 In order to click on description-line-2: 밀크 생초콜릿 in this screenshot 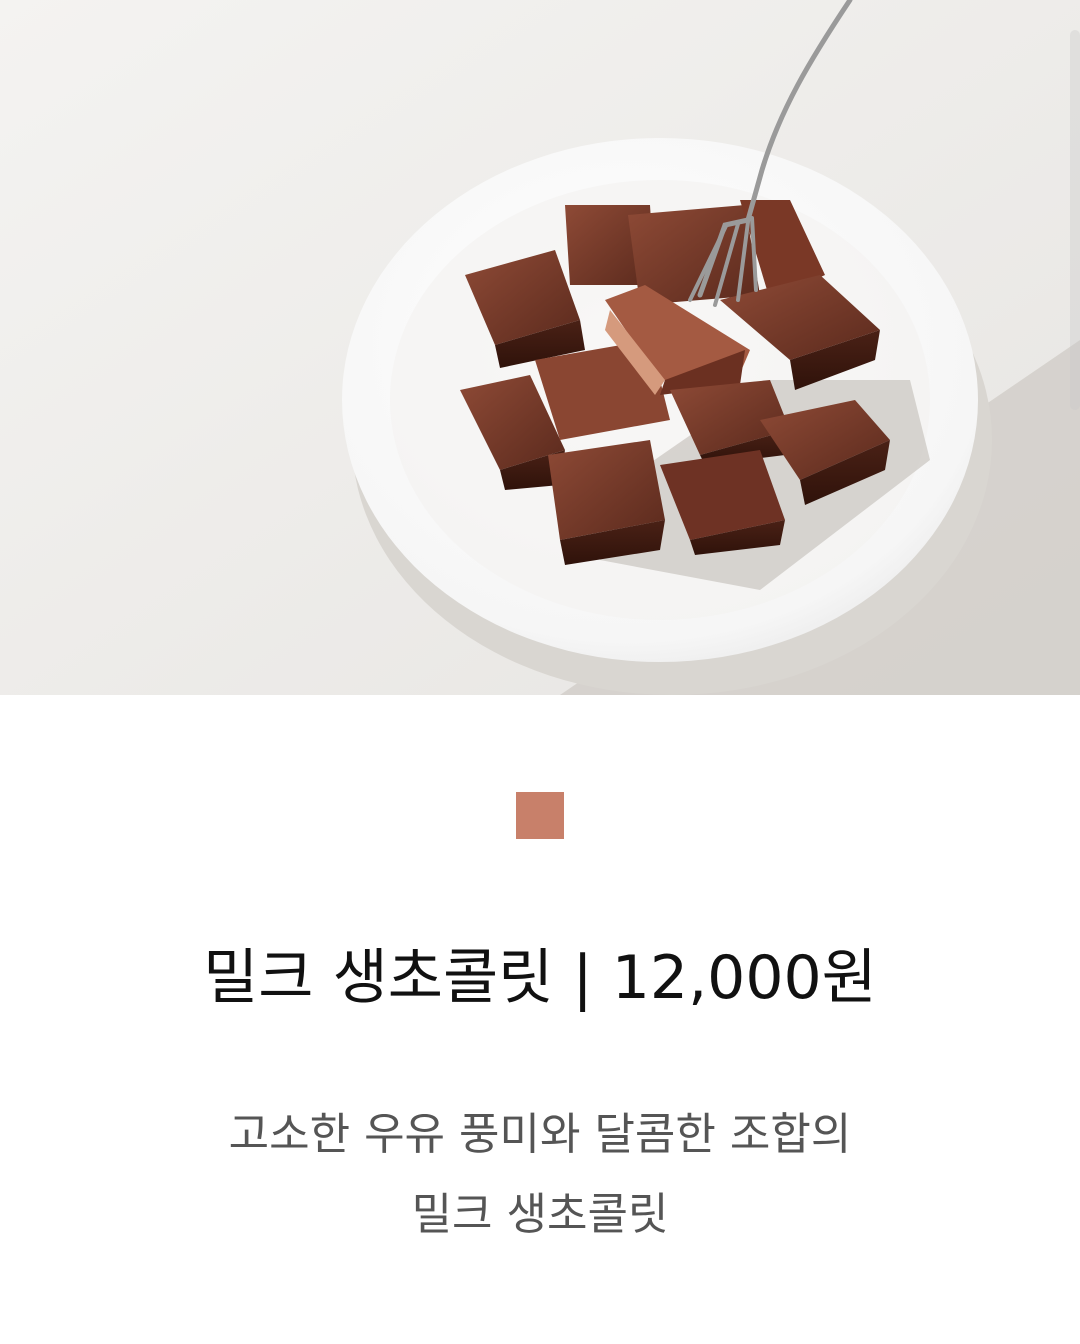, I will do `click(540, 1214)`.